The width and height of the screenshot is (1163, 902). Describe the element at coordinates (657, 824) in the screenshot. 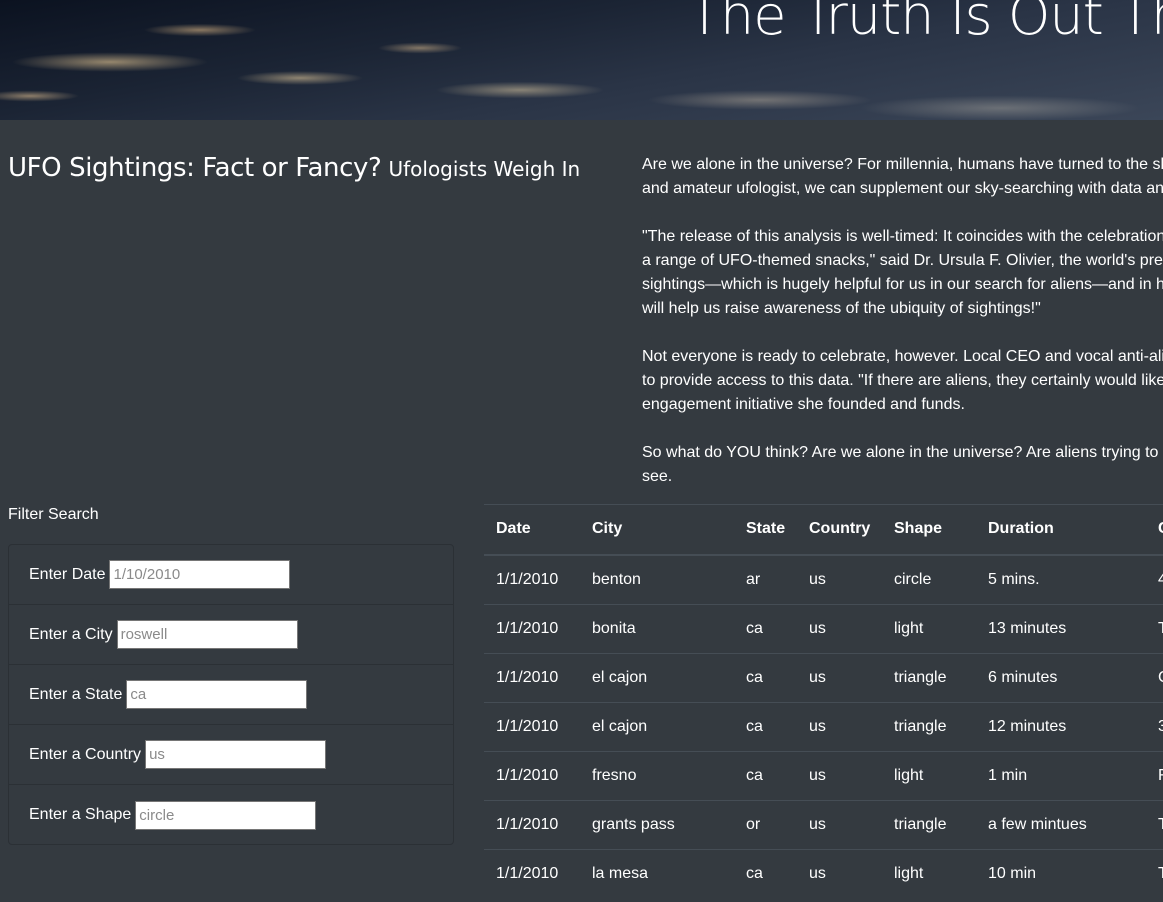

I see `cell-city: grants pass` at that location.